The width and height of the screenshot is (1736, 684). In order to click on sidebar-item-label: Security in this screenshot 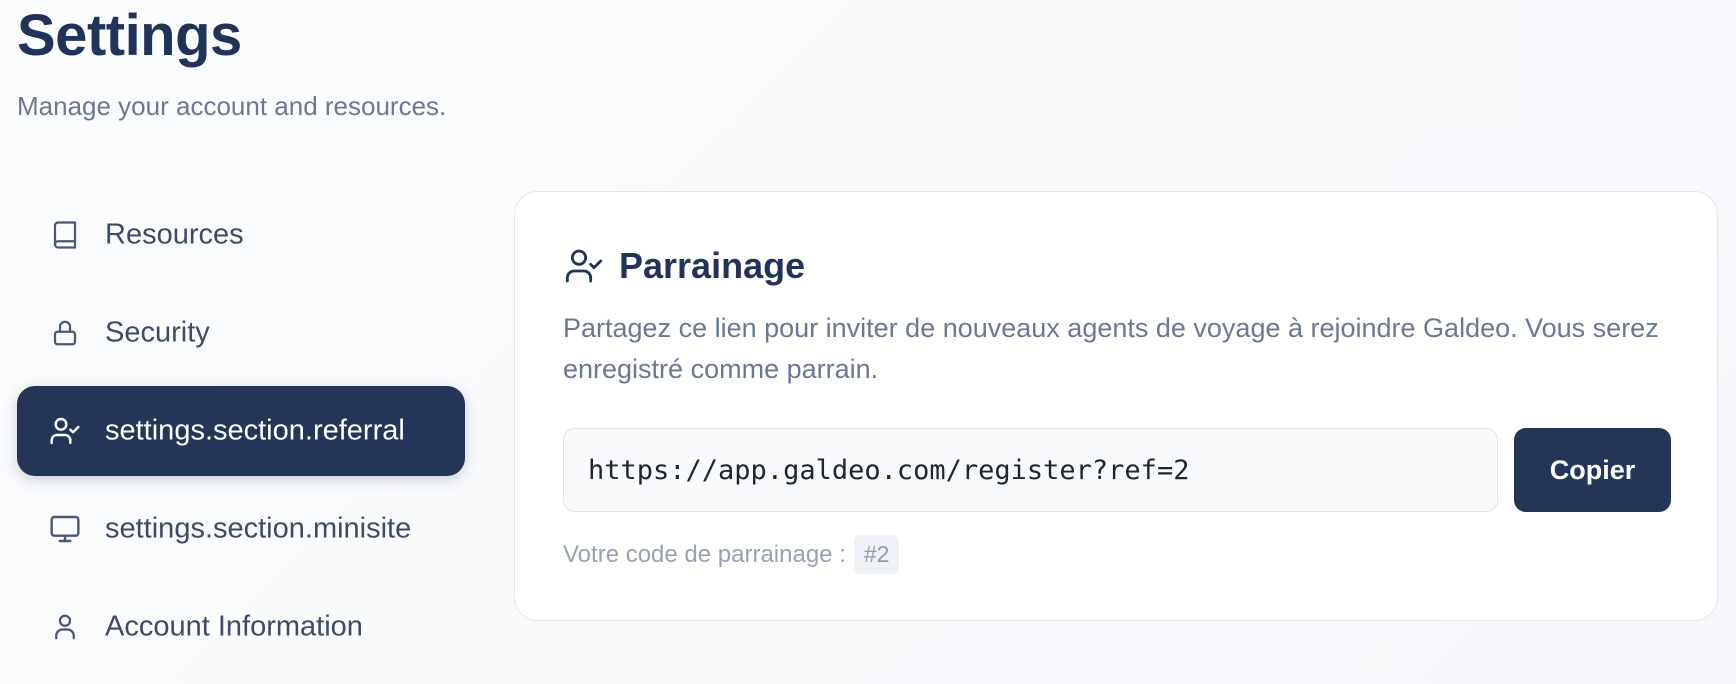, I will do `click(157, 332)`.